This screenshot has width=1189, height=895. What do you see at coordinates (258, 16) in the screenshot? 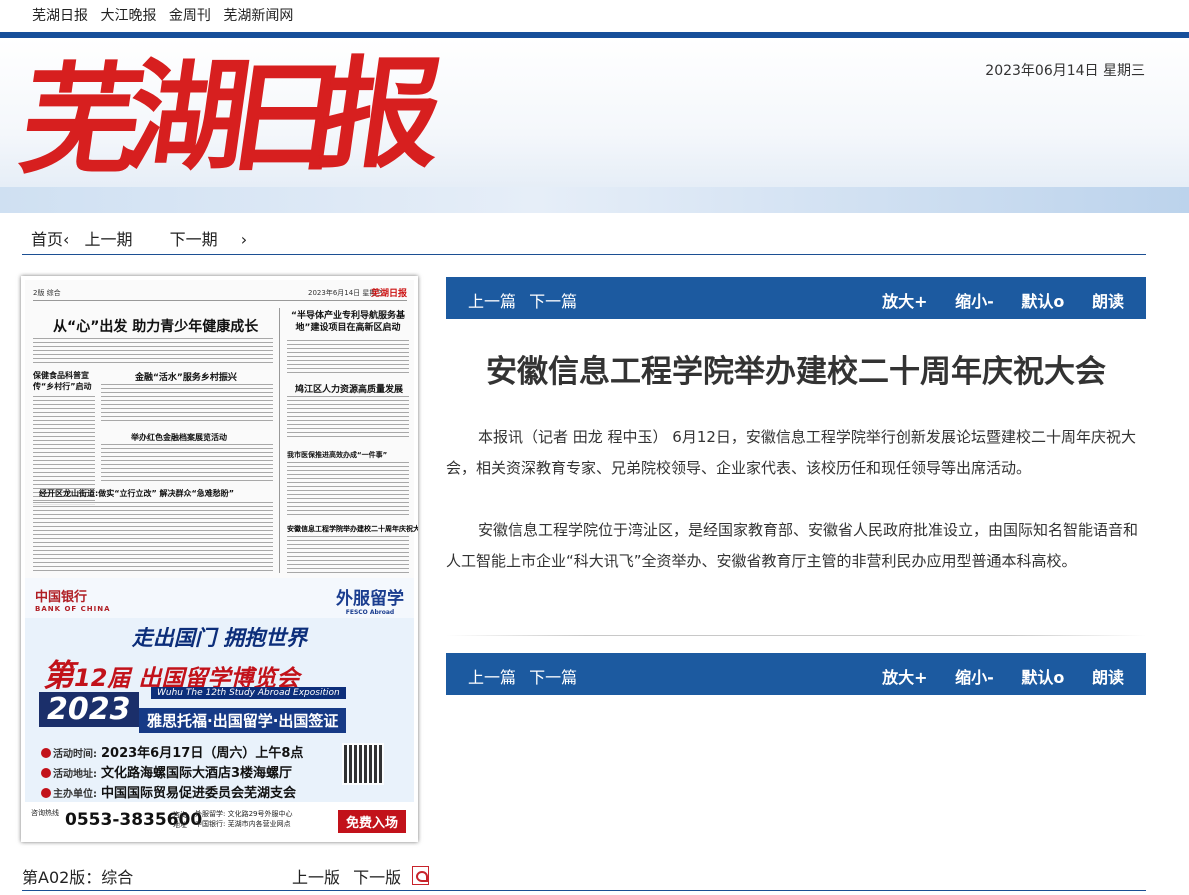
I see `top-link-wuhu-news: 芜湖新闻网` at bounding box center [258, 16].